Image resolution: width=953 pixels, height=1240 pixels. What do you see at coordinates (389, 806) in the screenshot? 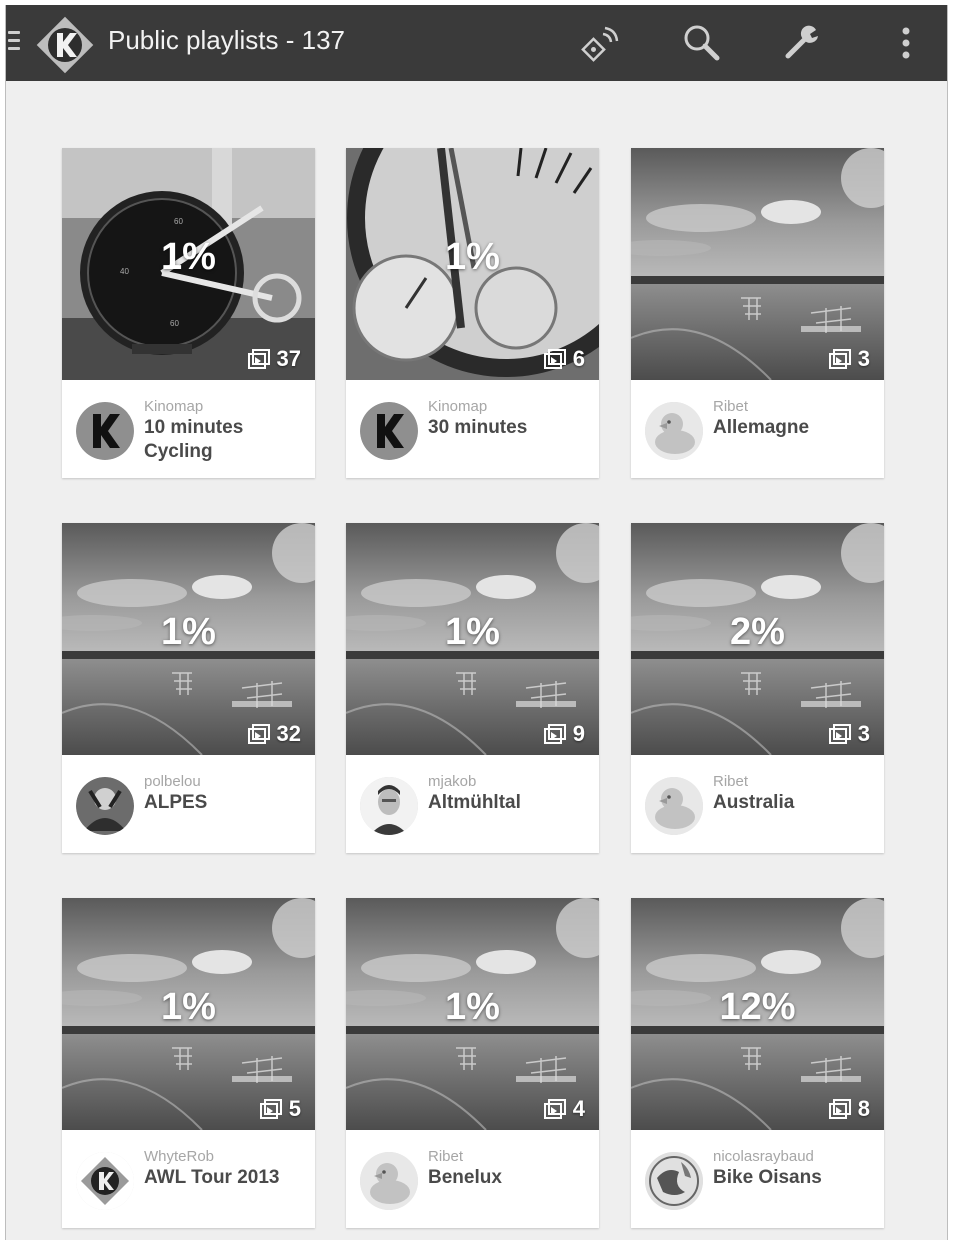
I see `avatar-person-light` at bounding box center [389, 806].